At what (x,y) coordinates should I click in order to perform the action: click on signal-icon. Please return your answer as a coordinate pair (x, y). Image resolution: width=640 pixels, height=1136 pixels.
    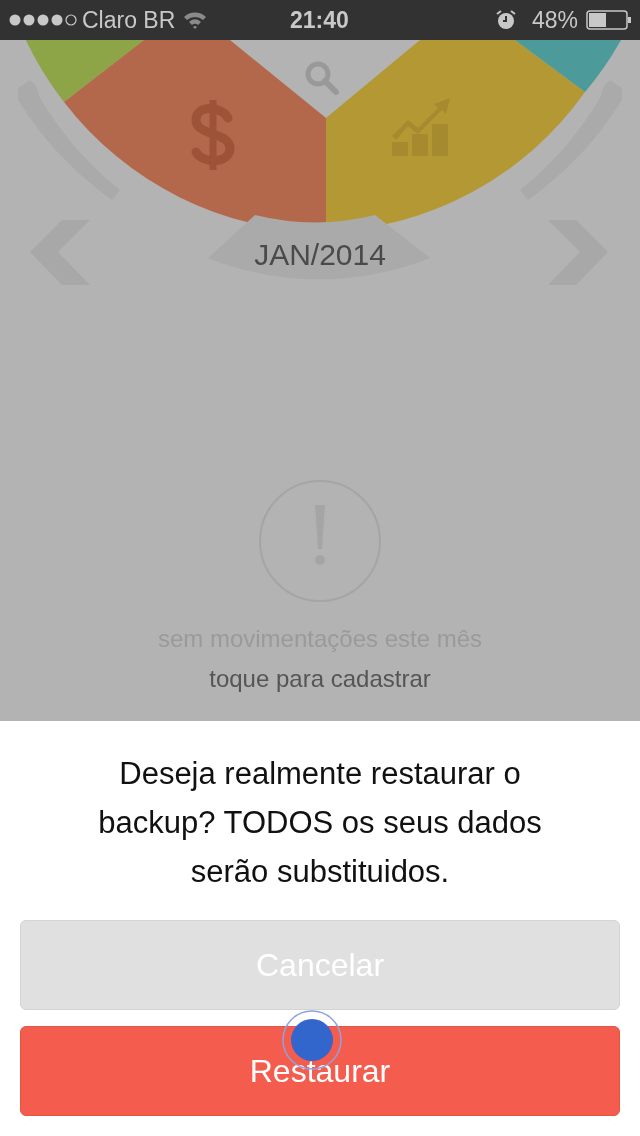
    Looking at the image, I should click on (43, 20).